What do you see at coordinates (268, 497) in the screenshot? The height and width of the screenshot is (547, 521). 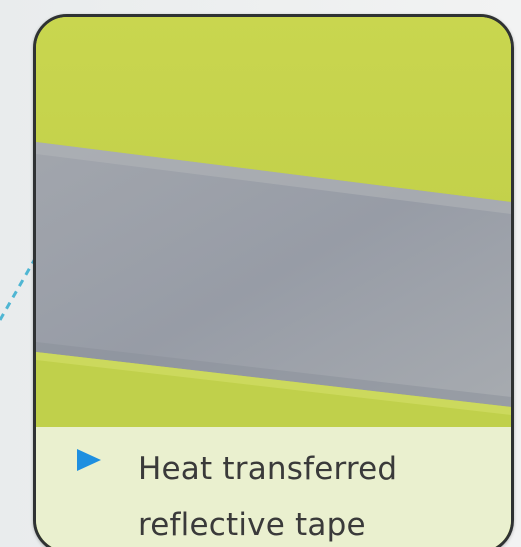 I see `caption-label: Heat transferred reflective tape` at bounding box center [268, 497].